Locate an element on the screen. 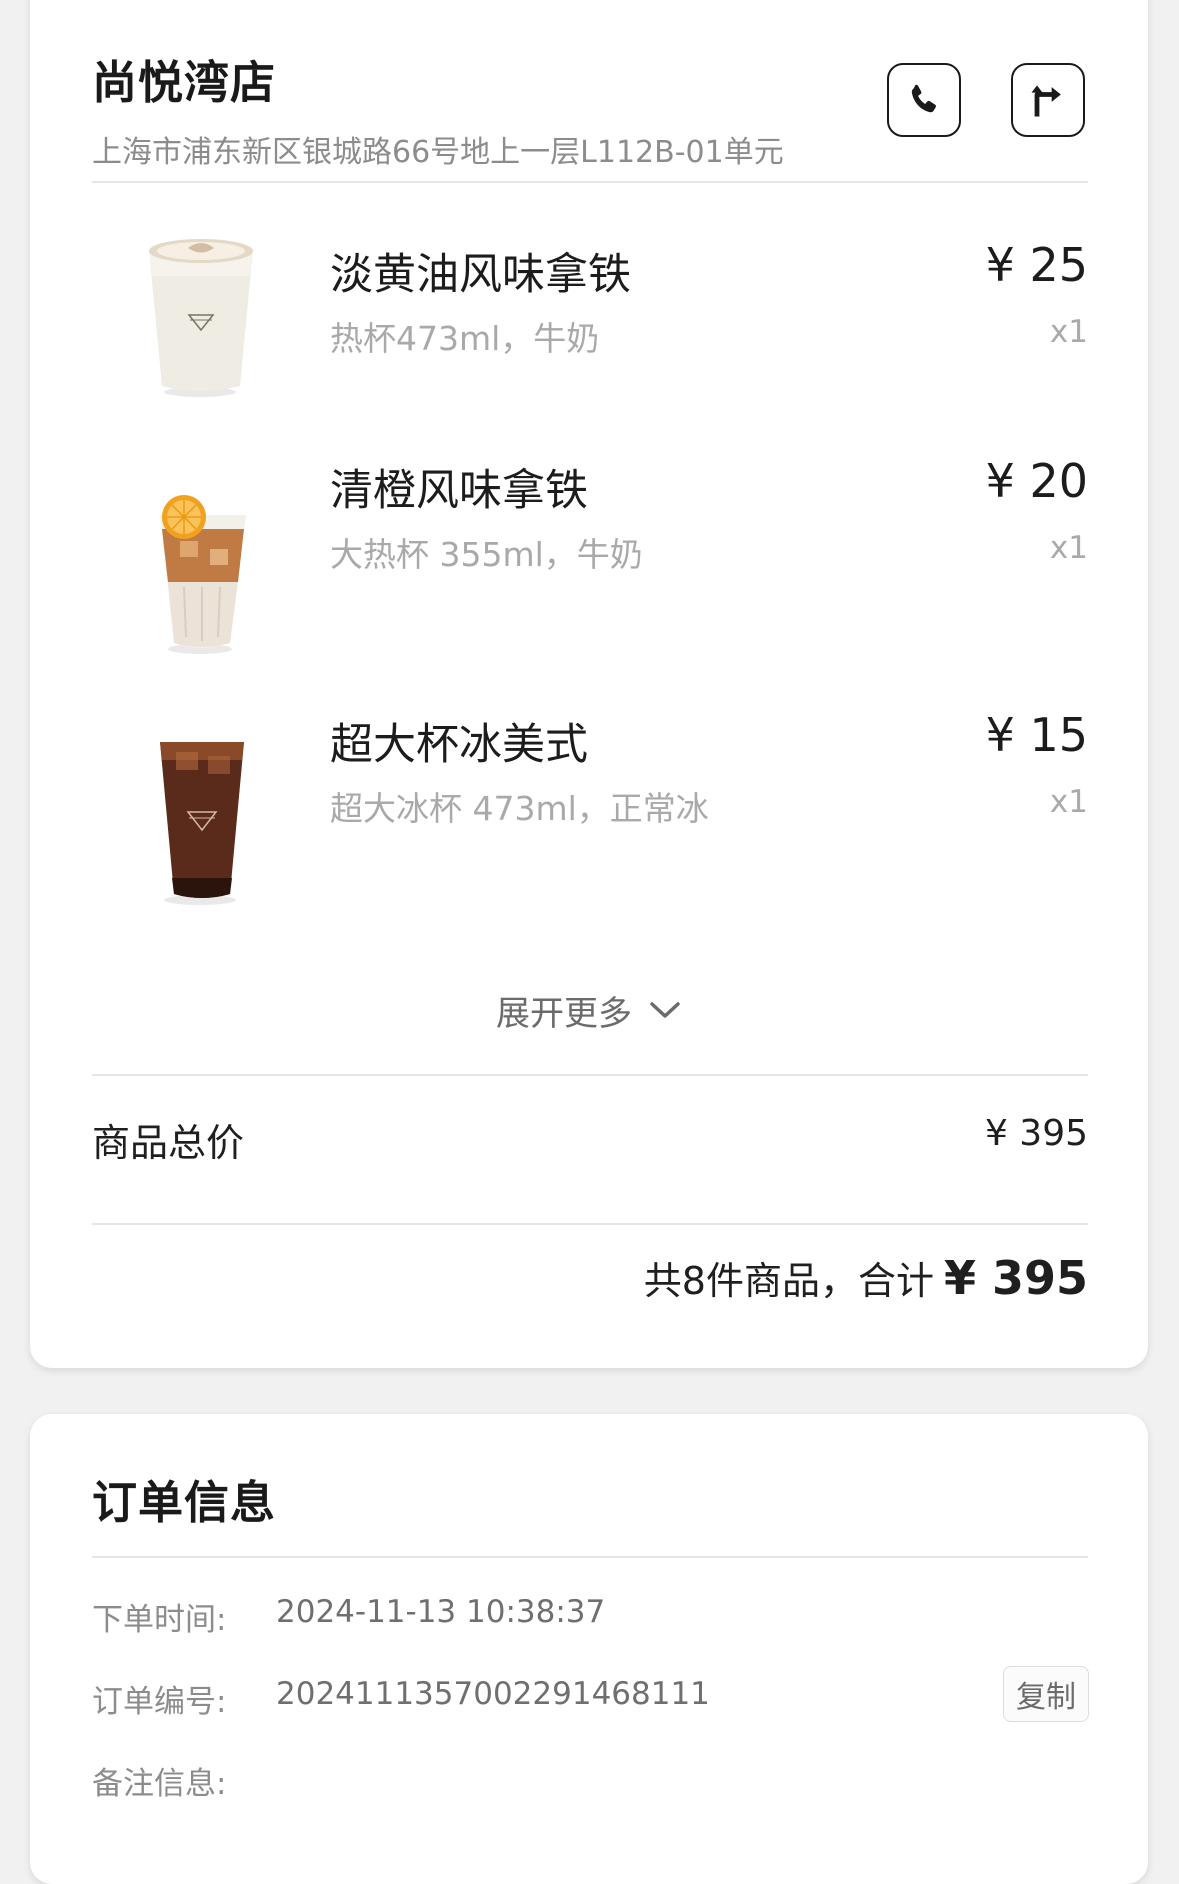 The width and height of the screenshot is (1179, 1884). order-note-label: 备注信息: is located at coordinates (159, 1784).